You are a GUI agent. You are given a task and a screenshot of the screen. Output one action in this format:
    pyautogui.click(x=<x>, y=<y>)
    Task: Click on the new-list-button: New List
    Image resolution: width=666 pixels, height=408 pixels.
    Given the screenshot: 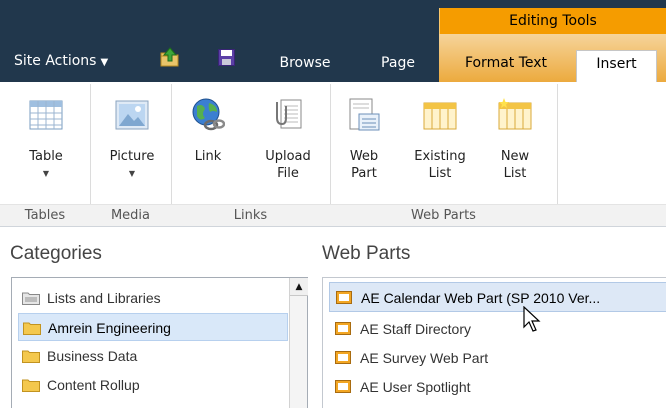 What is the action you would take?
    pyautogui.click(x=515, y=140)
    